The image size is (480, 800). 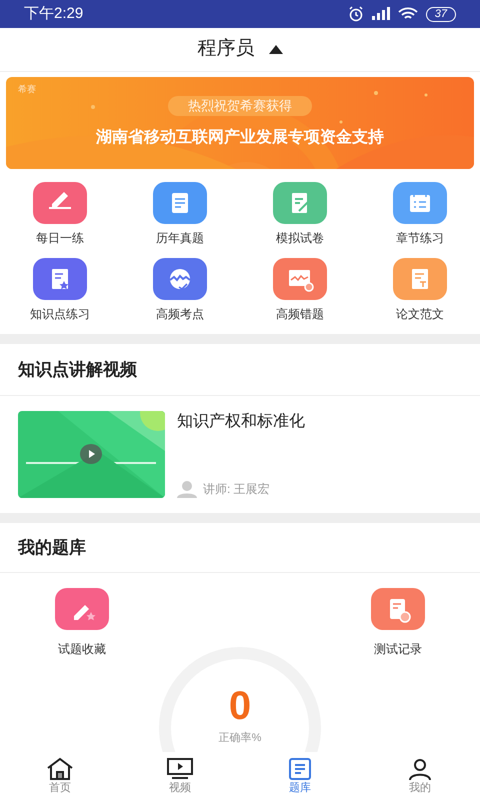 What do you see at coordinates (240, 106) in the screenshot?
I see `banner-tagline: 热烈祝贺希赛获得` at bounding box center [240, 106].